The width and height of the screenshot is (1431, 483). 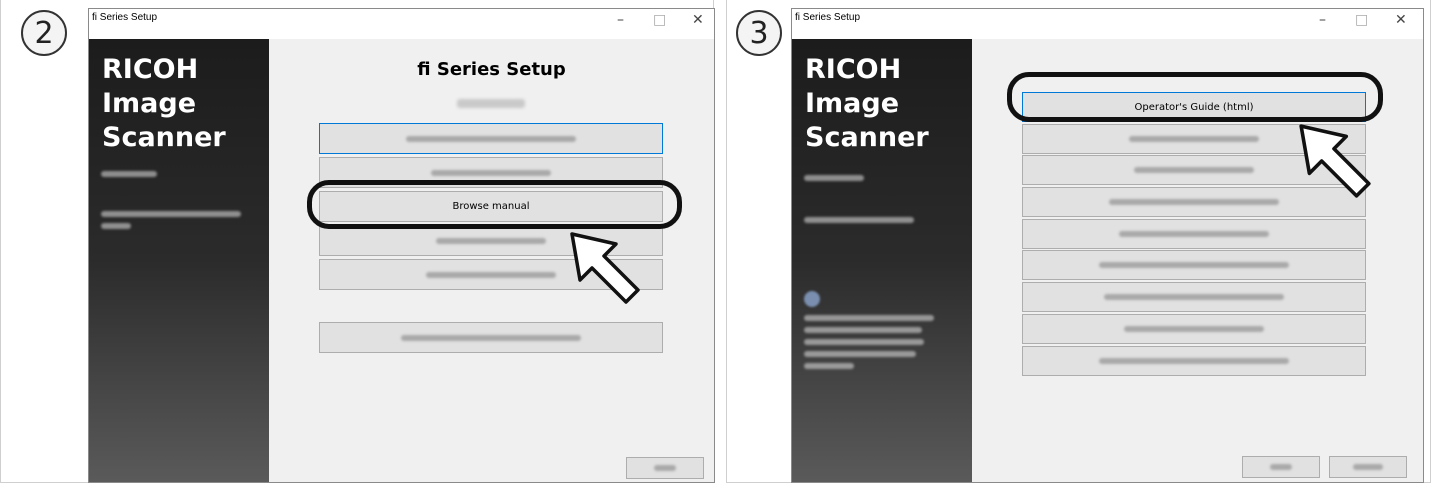 I want to click on page-title: fi Series Setup, so click(x=491, y=69).